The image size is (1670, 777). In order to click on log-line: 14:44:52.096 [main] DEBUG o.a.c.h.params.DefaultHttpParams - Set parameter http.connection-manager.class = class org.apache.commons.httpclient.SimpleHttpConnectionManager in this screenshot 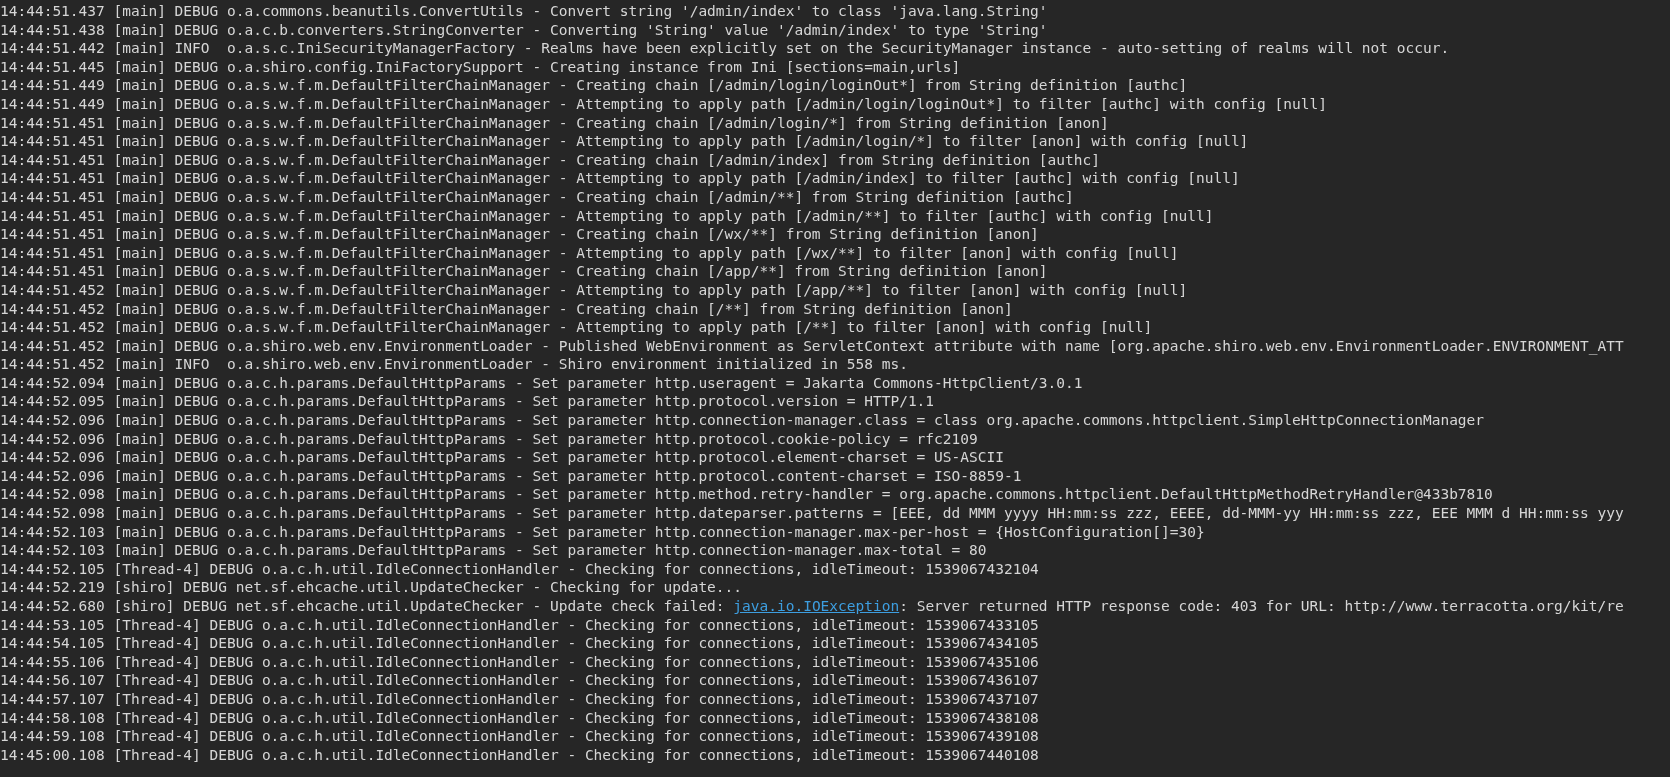, I will do `click(742, 420)`.